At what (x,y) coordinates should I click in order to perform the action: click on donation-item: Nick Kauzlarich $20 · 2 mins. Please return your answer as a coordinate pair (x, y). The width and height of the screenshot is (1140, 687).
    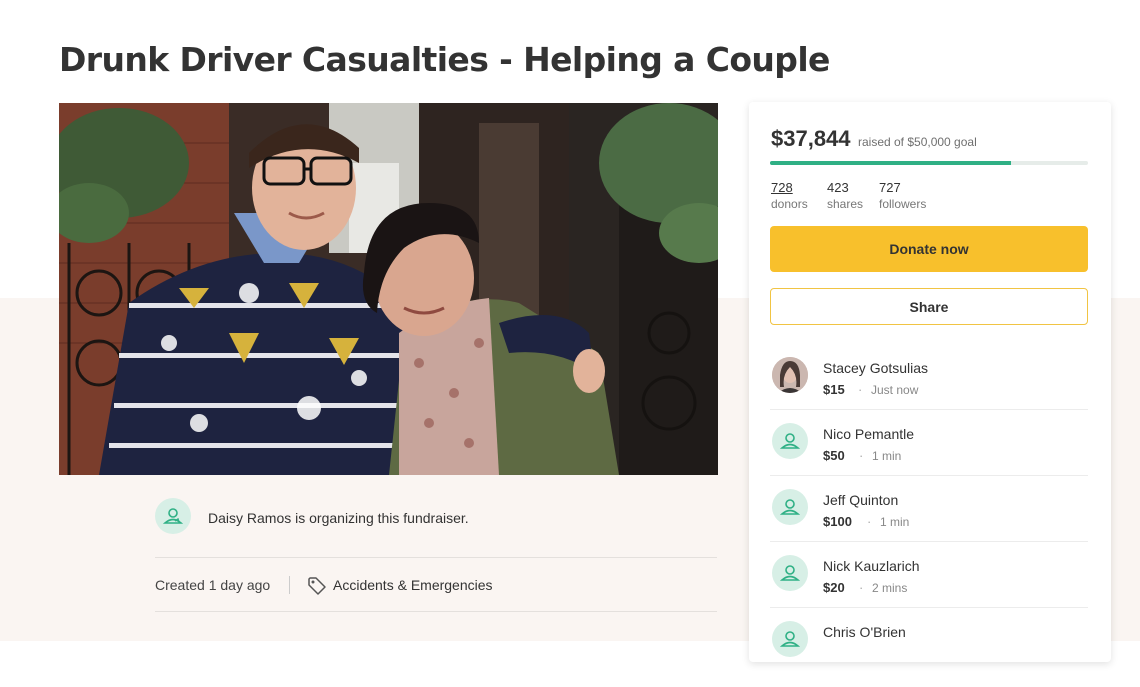
    Looking at the image, I should click on (930, 588).